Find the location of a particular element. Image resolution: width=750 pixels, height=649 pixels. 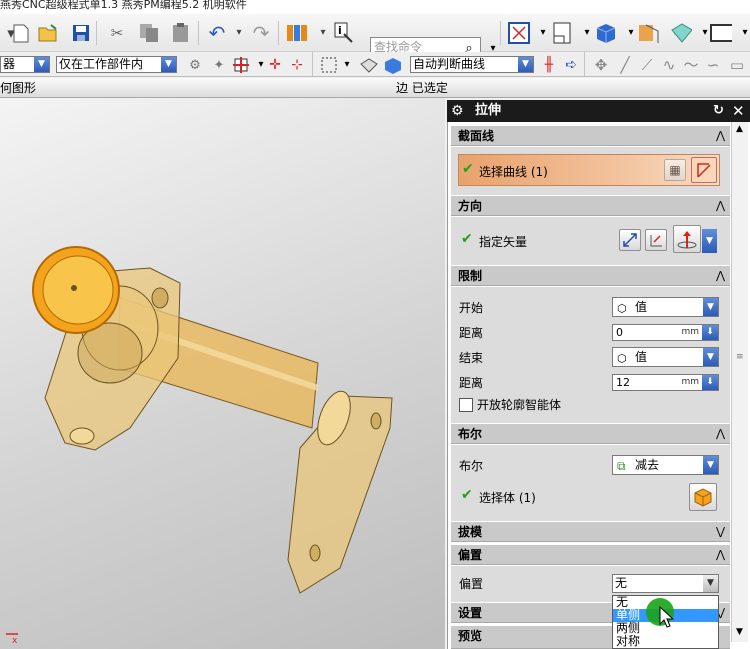

undo-dropdown-icon: ▾ is located at coordinates (239, 33).